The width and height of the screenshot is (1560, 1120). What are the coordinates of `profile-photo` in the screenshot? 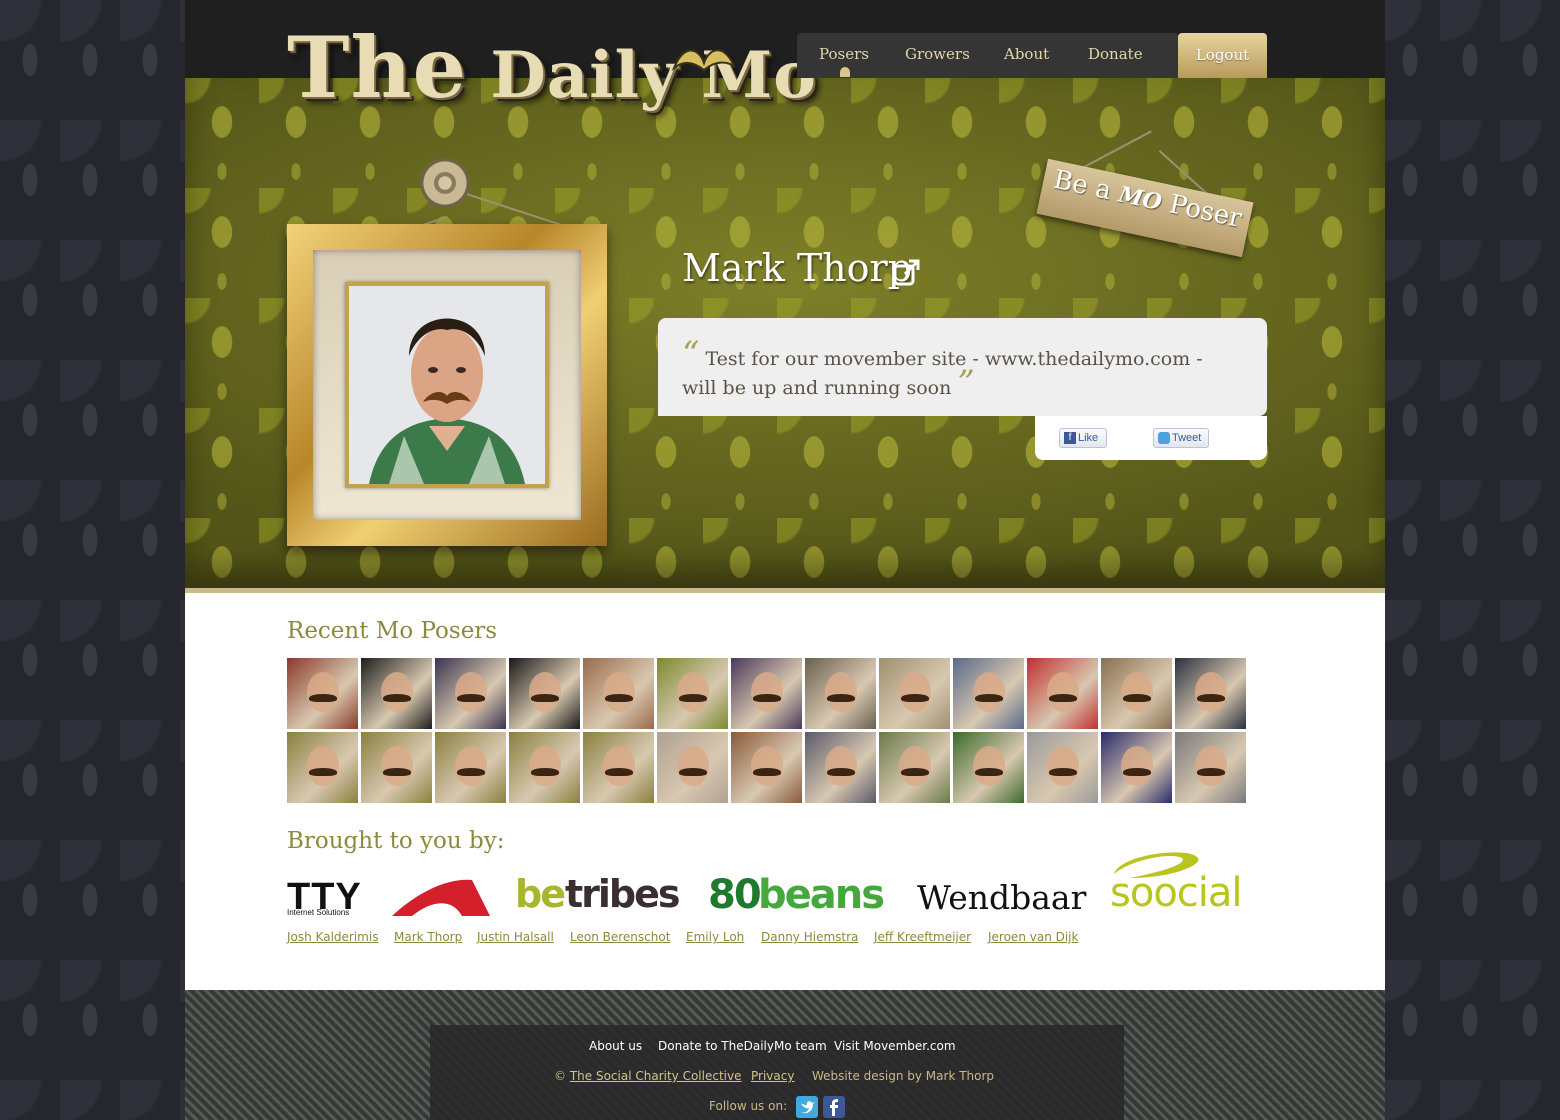 It's located at (447, 385).